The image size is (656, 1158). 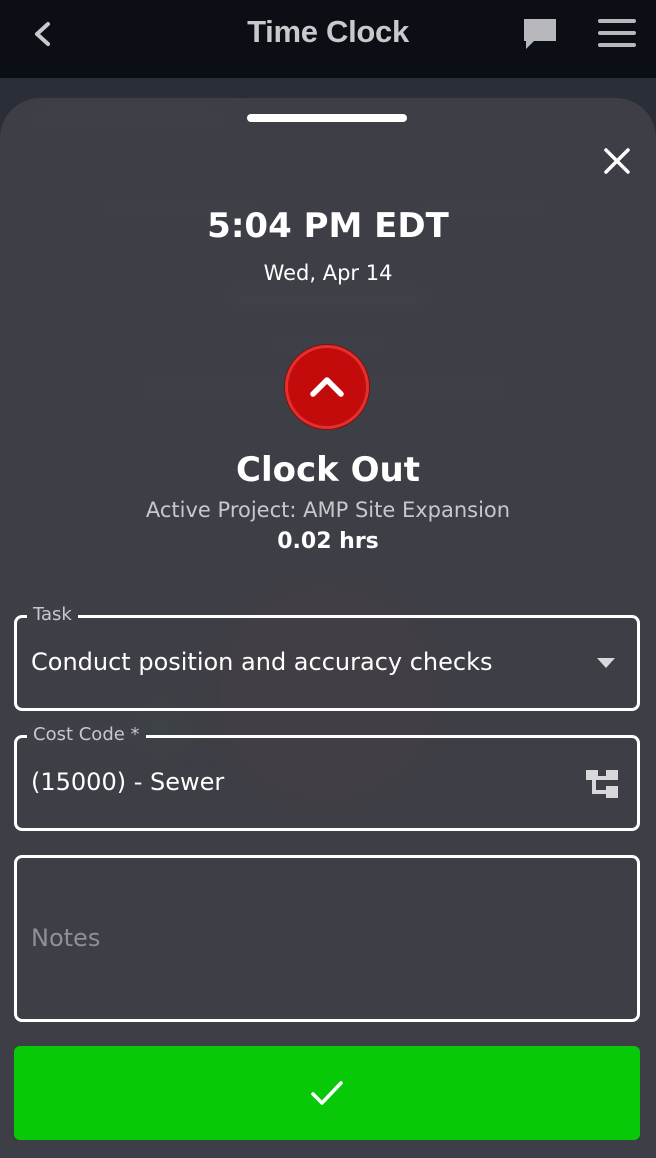 I want to click on chat-icon, so click(x=540, y=34).